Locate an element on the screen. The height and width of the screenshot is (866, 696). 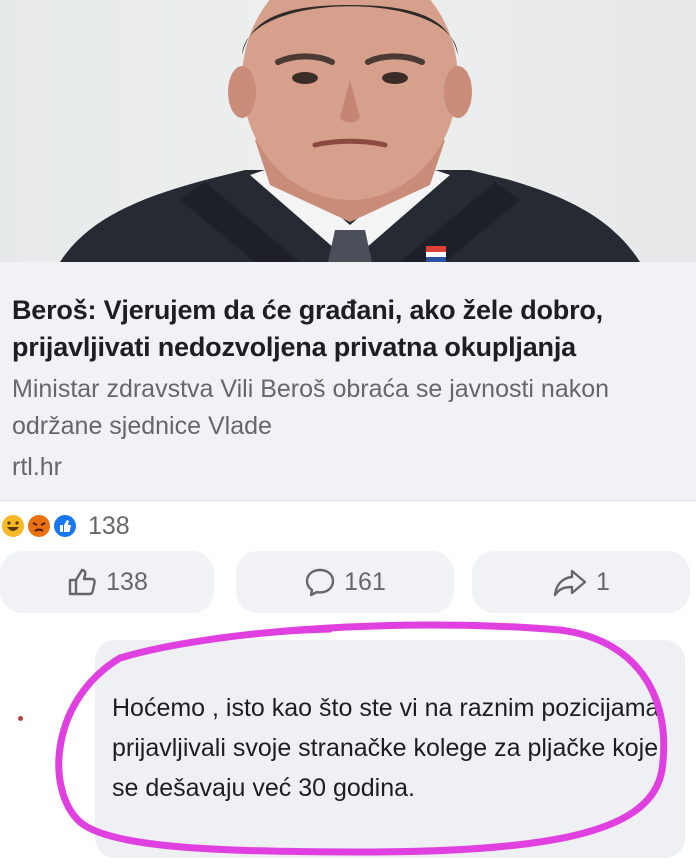
share-icon is located at coordinates (570, 583).